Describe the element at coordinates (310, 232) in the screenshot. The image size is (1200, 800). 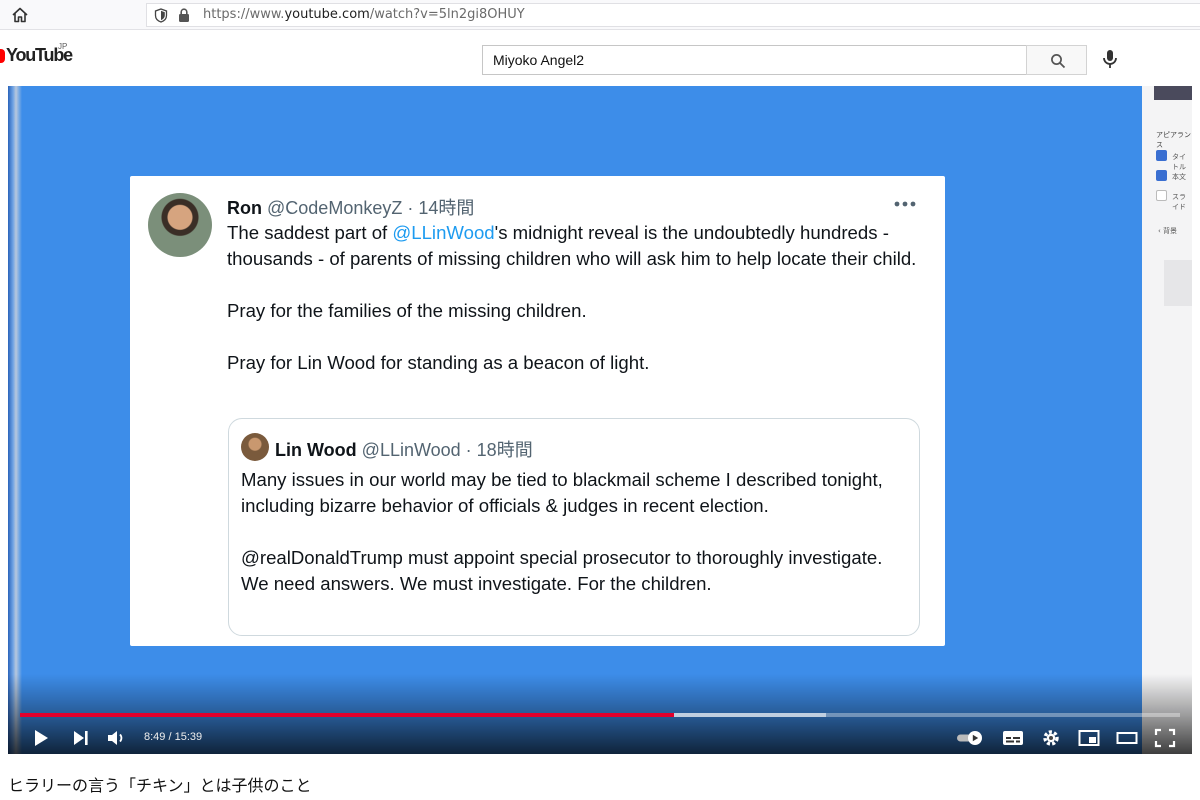
I see `tweet-text-segment: The saddest part of` at that location.